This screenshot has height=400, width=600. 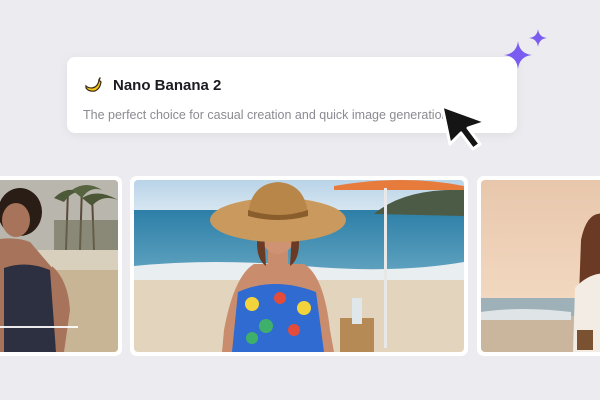 I want to click on model-card-header: Nano Banana 2, so click(x=292, y=85).